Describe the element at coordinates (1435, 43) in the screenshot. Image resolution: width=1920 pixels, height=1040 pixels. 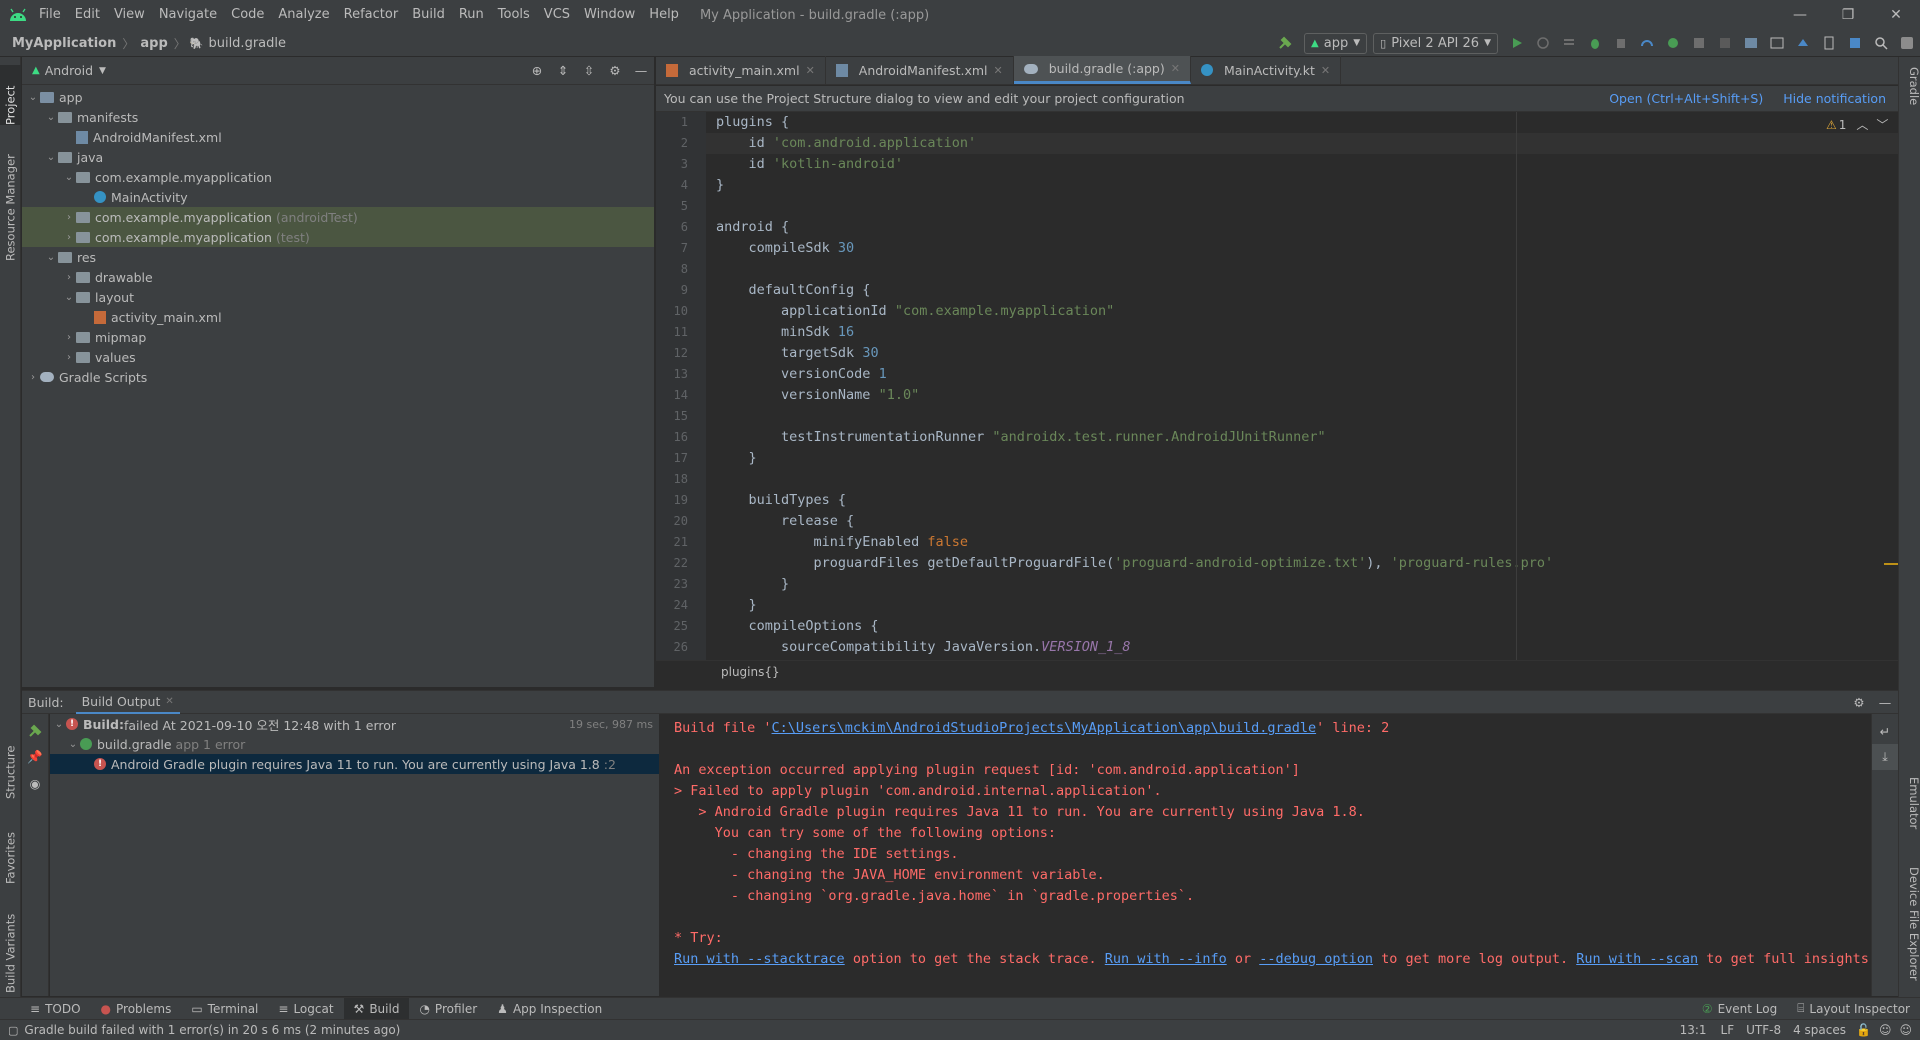
I see `device-select: ▯ Pixel 2 API 26 ▼` at that location.